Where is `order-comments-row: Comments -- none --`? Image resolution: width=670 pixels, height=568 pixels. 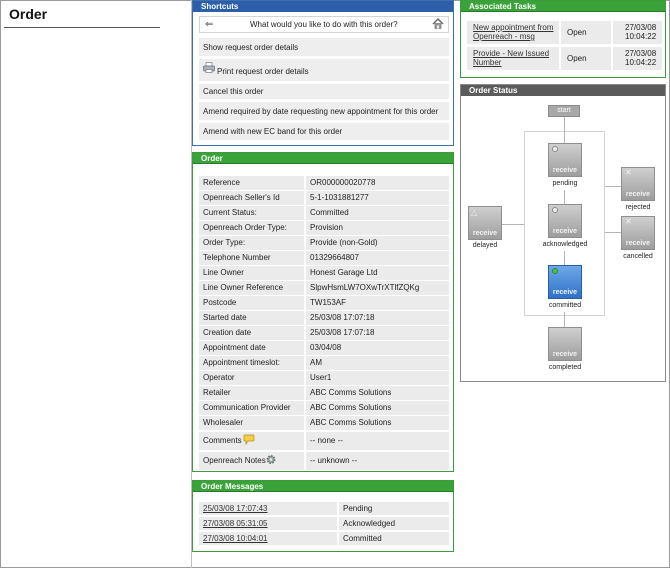 order-comments-row: Comments -- none -- is located at coordinates (324, 441).